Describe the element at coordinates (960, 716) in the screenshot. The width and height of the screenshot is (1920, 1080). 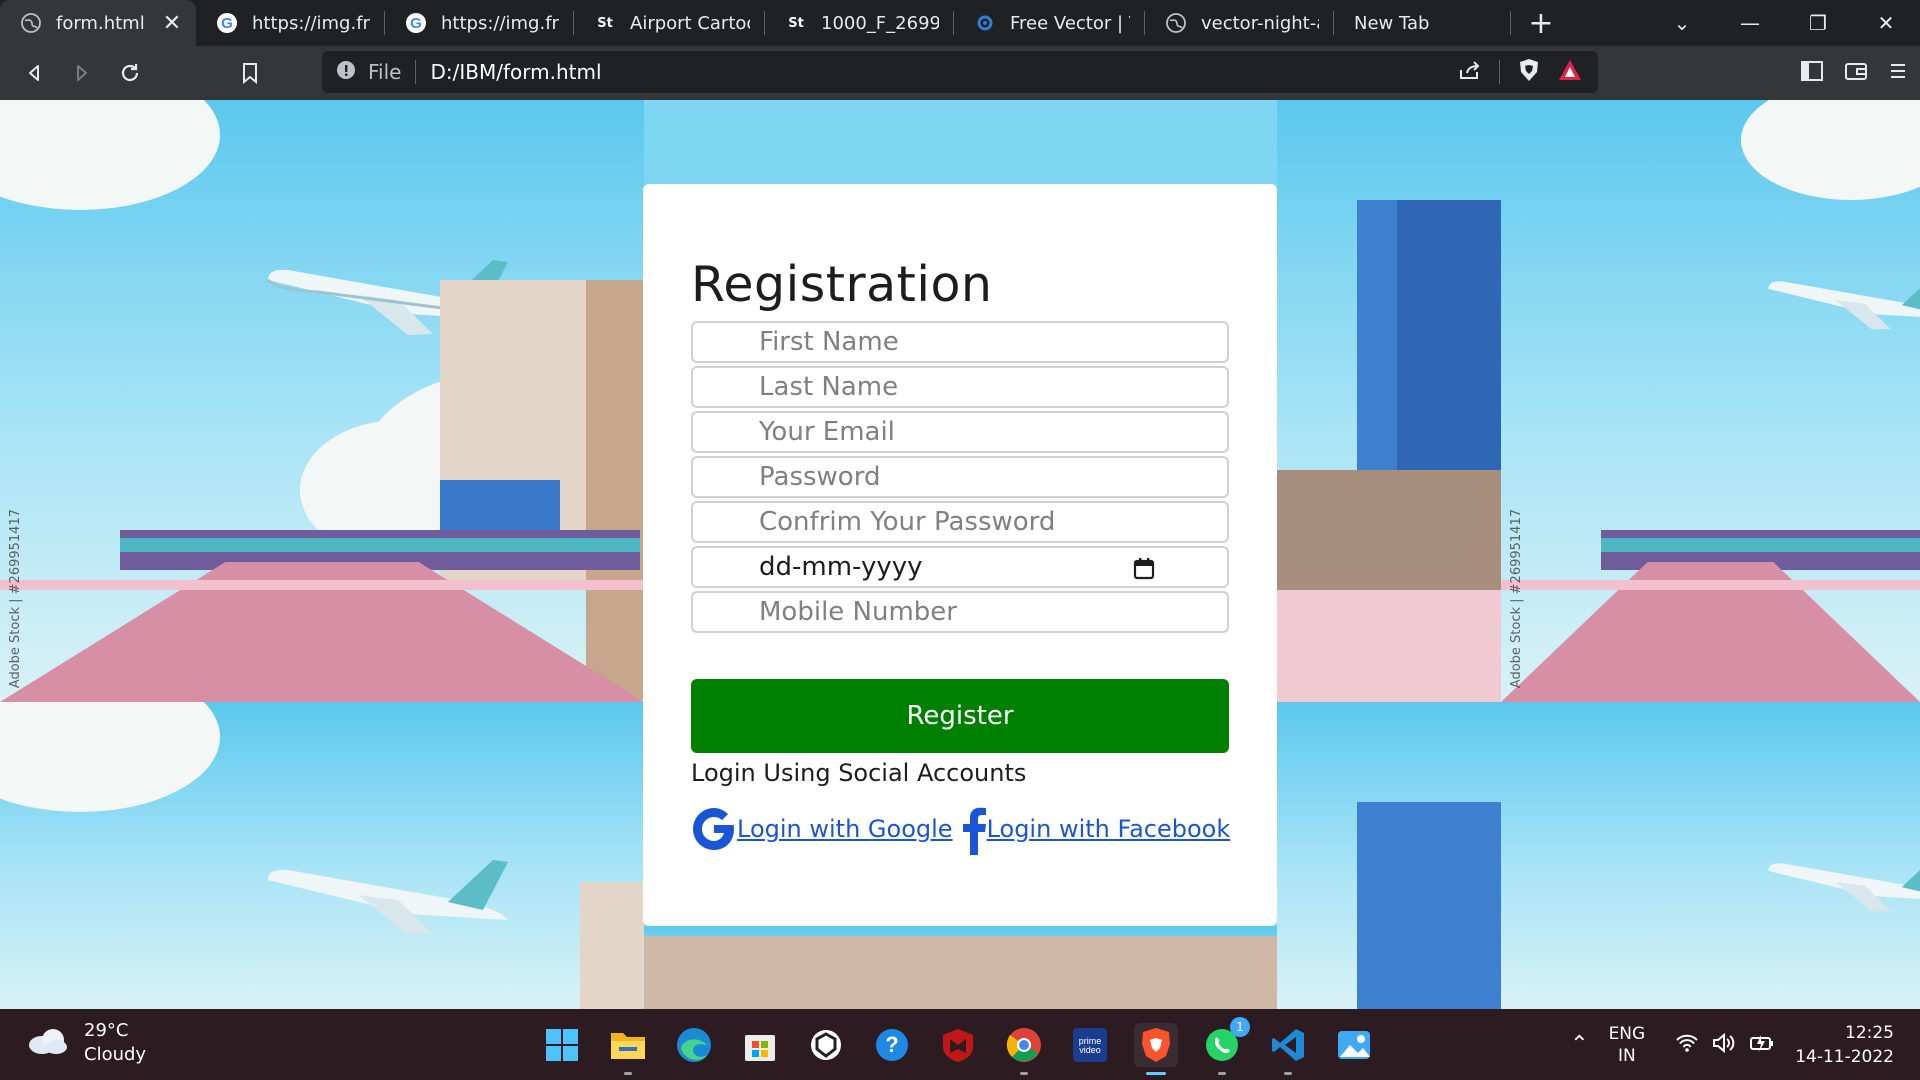
I see `register-button: Register` at that location.